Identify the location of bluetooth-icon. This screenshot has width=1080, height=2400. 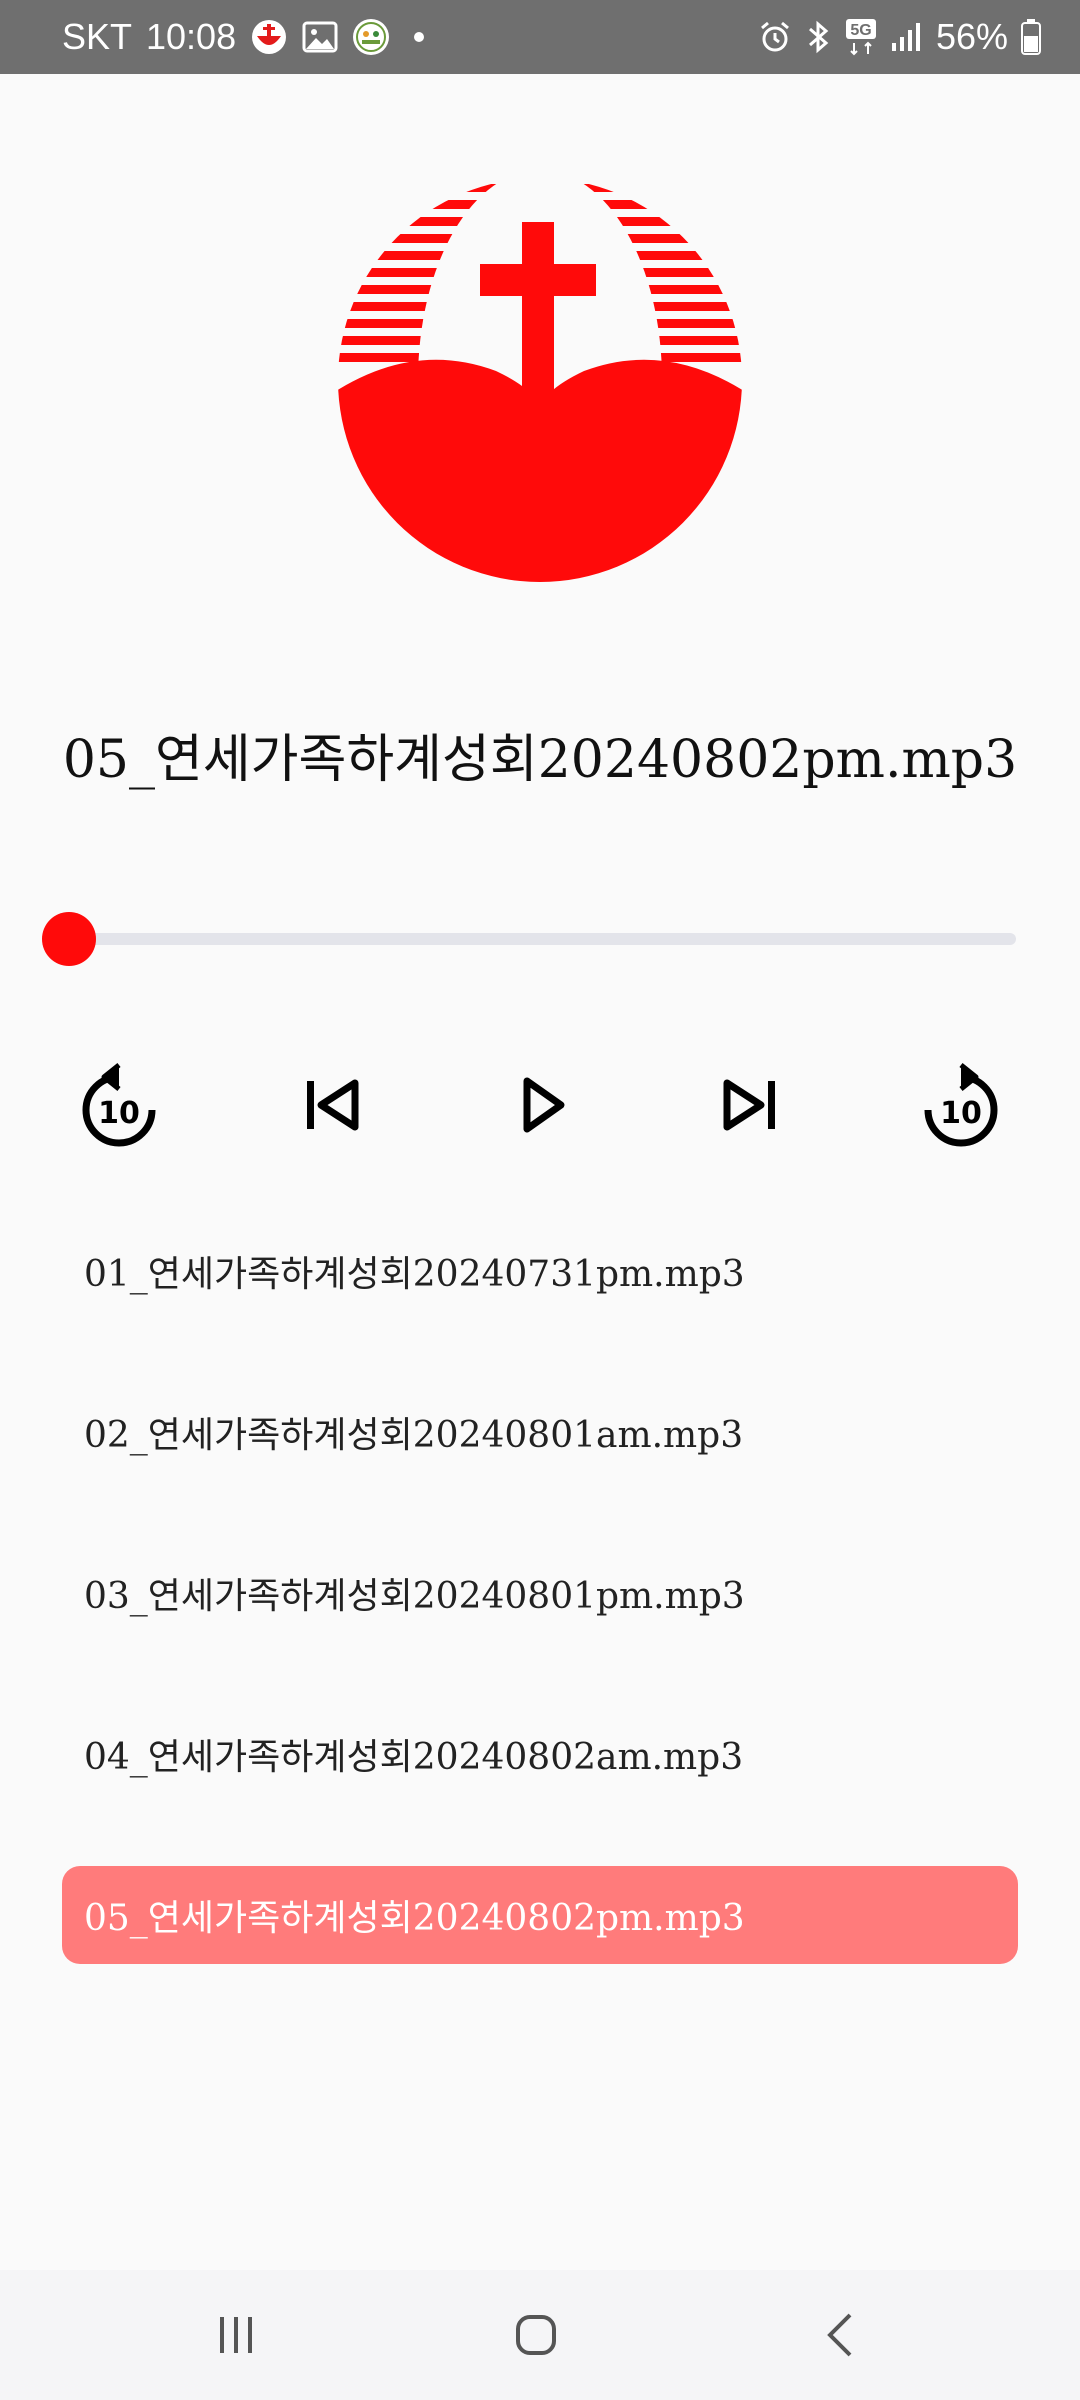
(818, 37).